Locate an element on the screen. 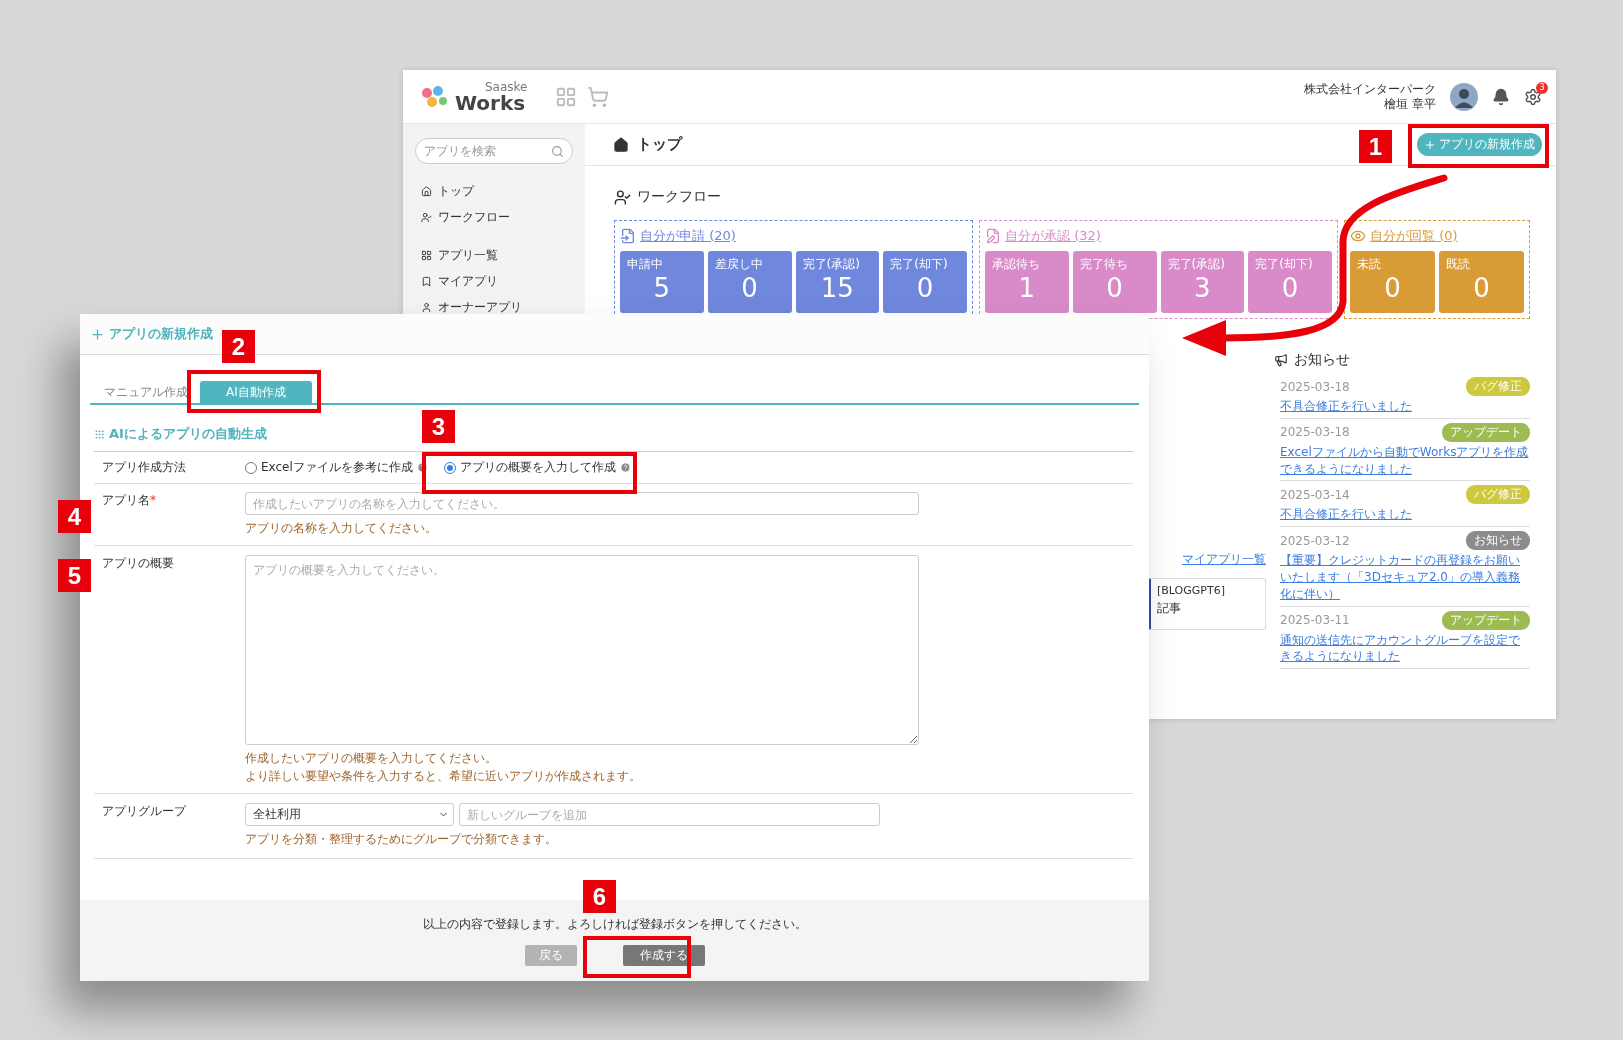 The image size is (1623, 1040). news-link: 【重要】クレジットカードの再登録をお願いいたします（「3Dセキュア2.0」の導入義務化に伴い） is located at coordinates (1405, 577).